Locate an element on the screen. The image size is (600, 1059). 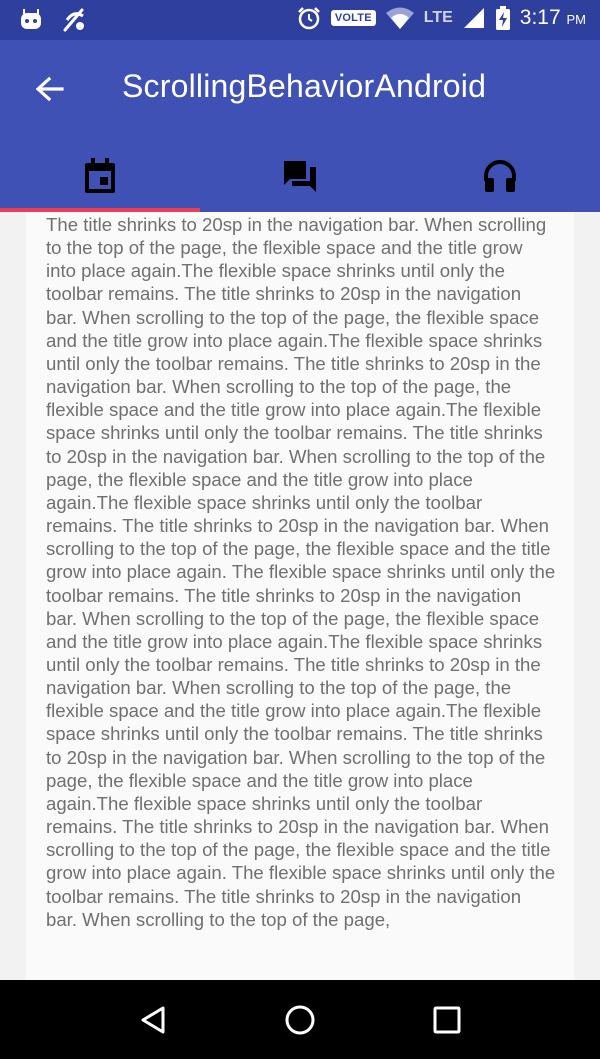
nav-back-button is located at coordinates (153, 1020).